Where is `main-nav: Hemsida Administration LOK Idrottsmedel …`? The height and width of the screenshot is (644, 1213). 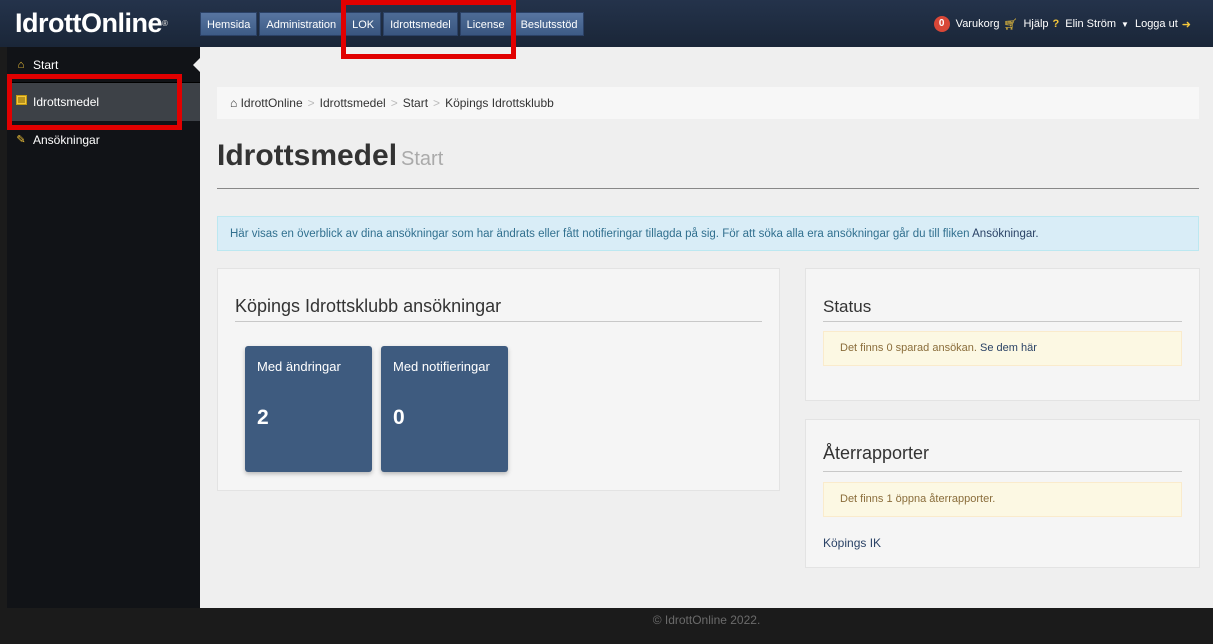
main-nav: Hemsida Administration LOK Idrottsmedel … is located at coordinates (393, 24).